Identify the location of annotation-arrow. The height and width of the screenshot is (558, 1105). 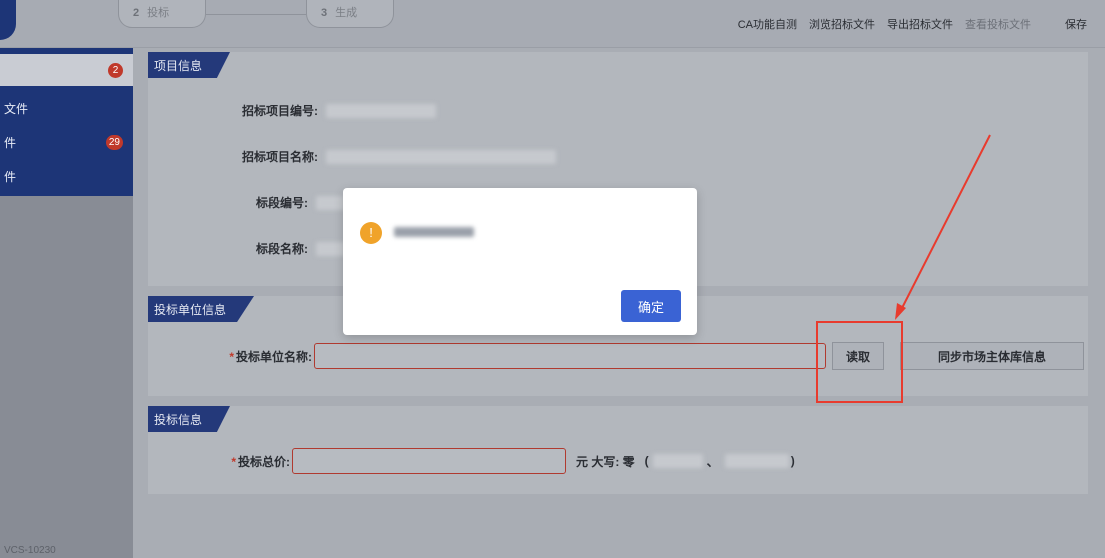
(943, 227).